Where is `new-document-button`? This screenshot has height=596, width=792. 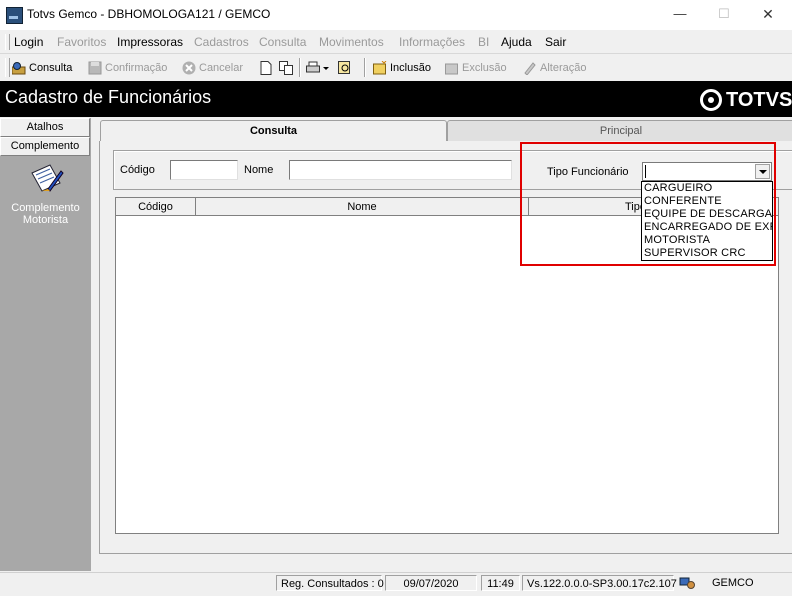 new-document-button is located at coordinates (266, 68).